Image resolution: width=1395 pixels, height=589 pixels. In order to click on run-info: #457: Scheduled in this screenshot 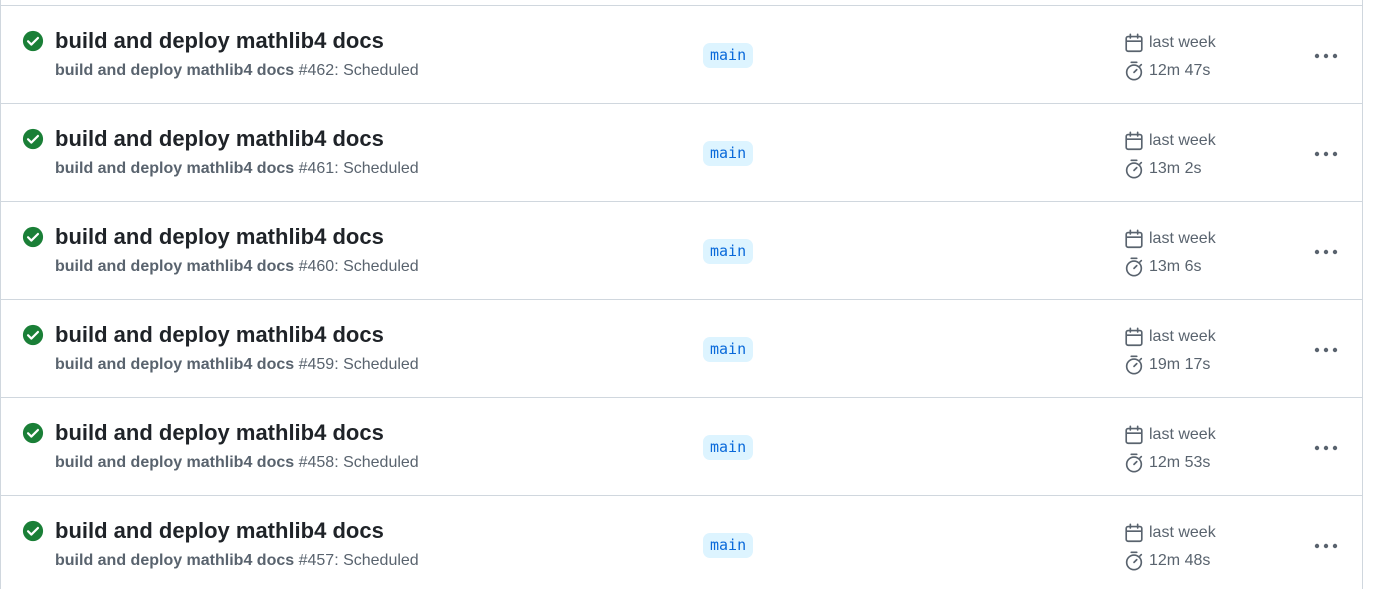, I will do `click(358, 560)`.